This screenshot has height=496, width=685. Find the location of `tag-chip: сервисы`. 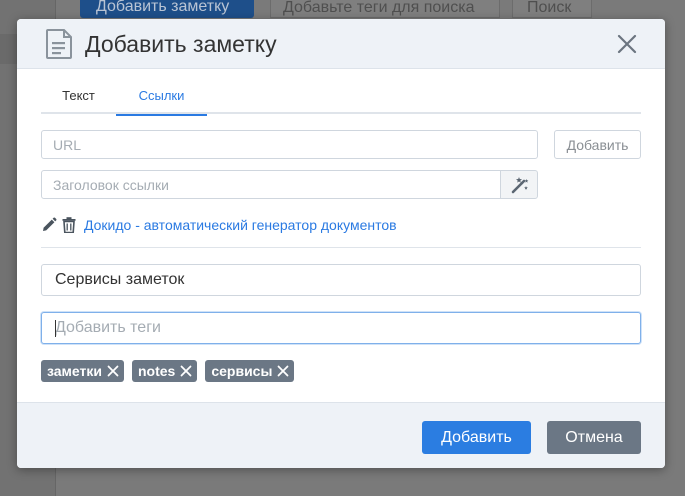

tag-chip: сервисы is located at coordinates (250, 371).